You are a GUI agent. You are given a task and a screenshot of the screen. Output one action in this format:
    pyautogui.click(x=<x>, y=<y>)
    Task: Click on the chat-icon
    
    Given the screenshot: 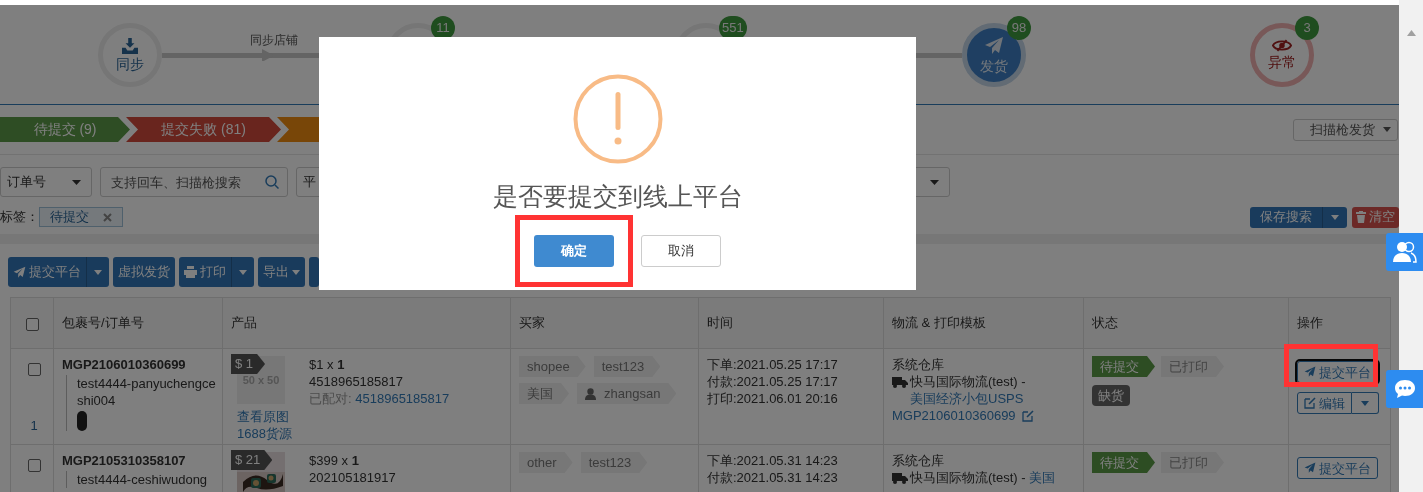 What is the action you would take?
    pyautogui.click(x=1404, y=389)
    